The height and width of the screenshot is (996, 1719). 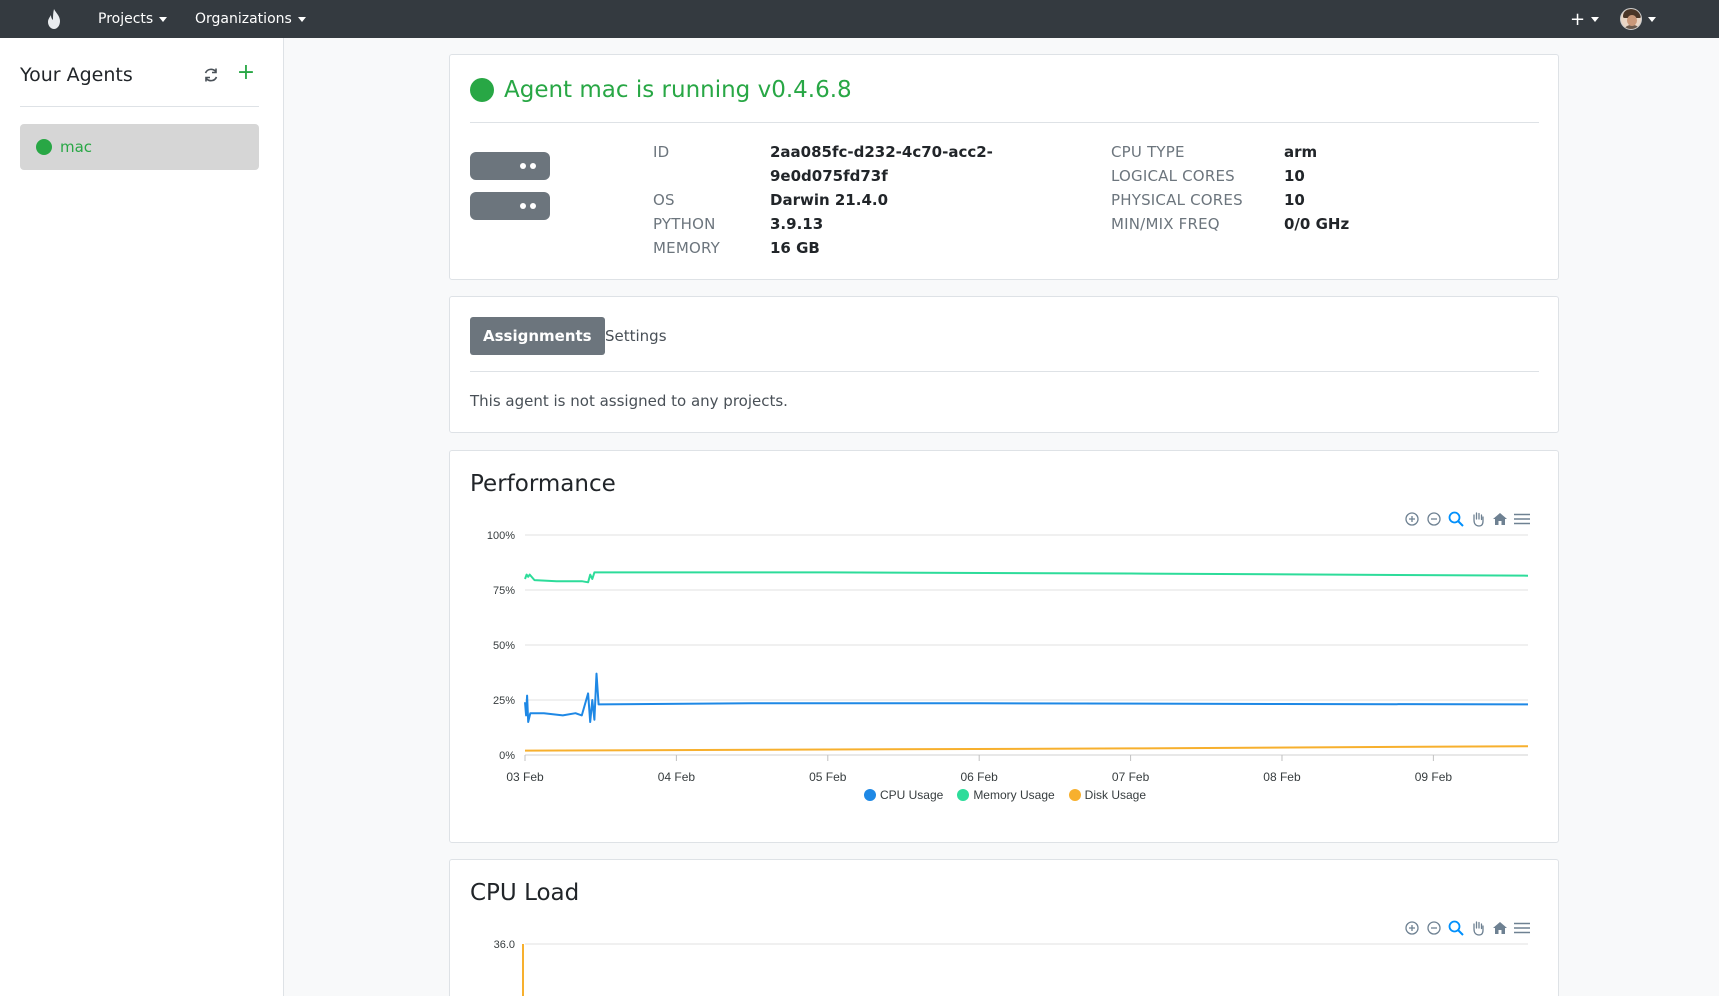 I want to click on organizations-menu-label: Organizations, so click(x=243, y=19).